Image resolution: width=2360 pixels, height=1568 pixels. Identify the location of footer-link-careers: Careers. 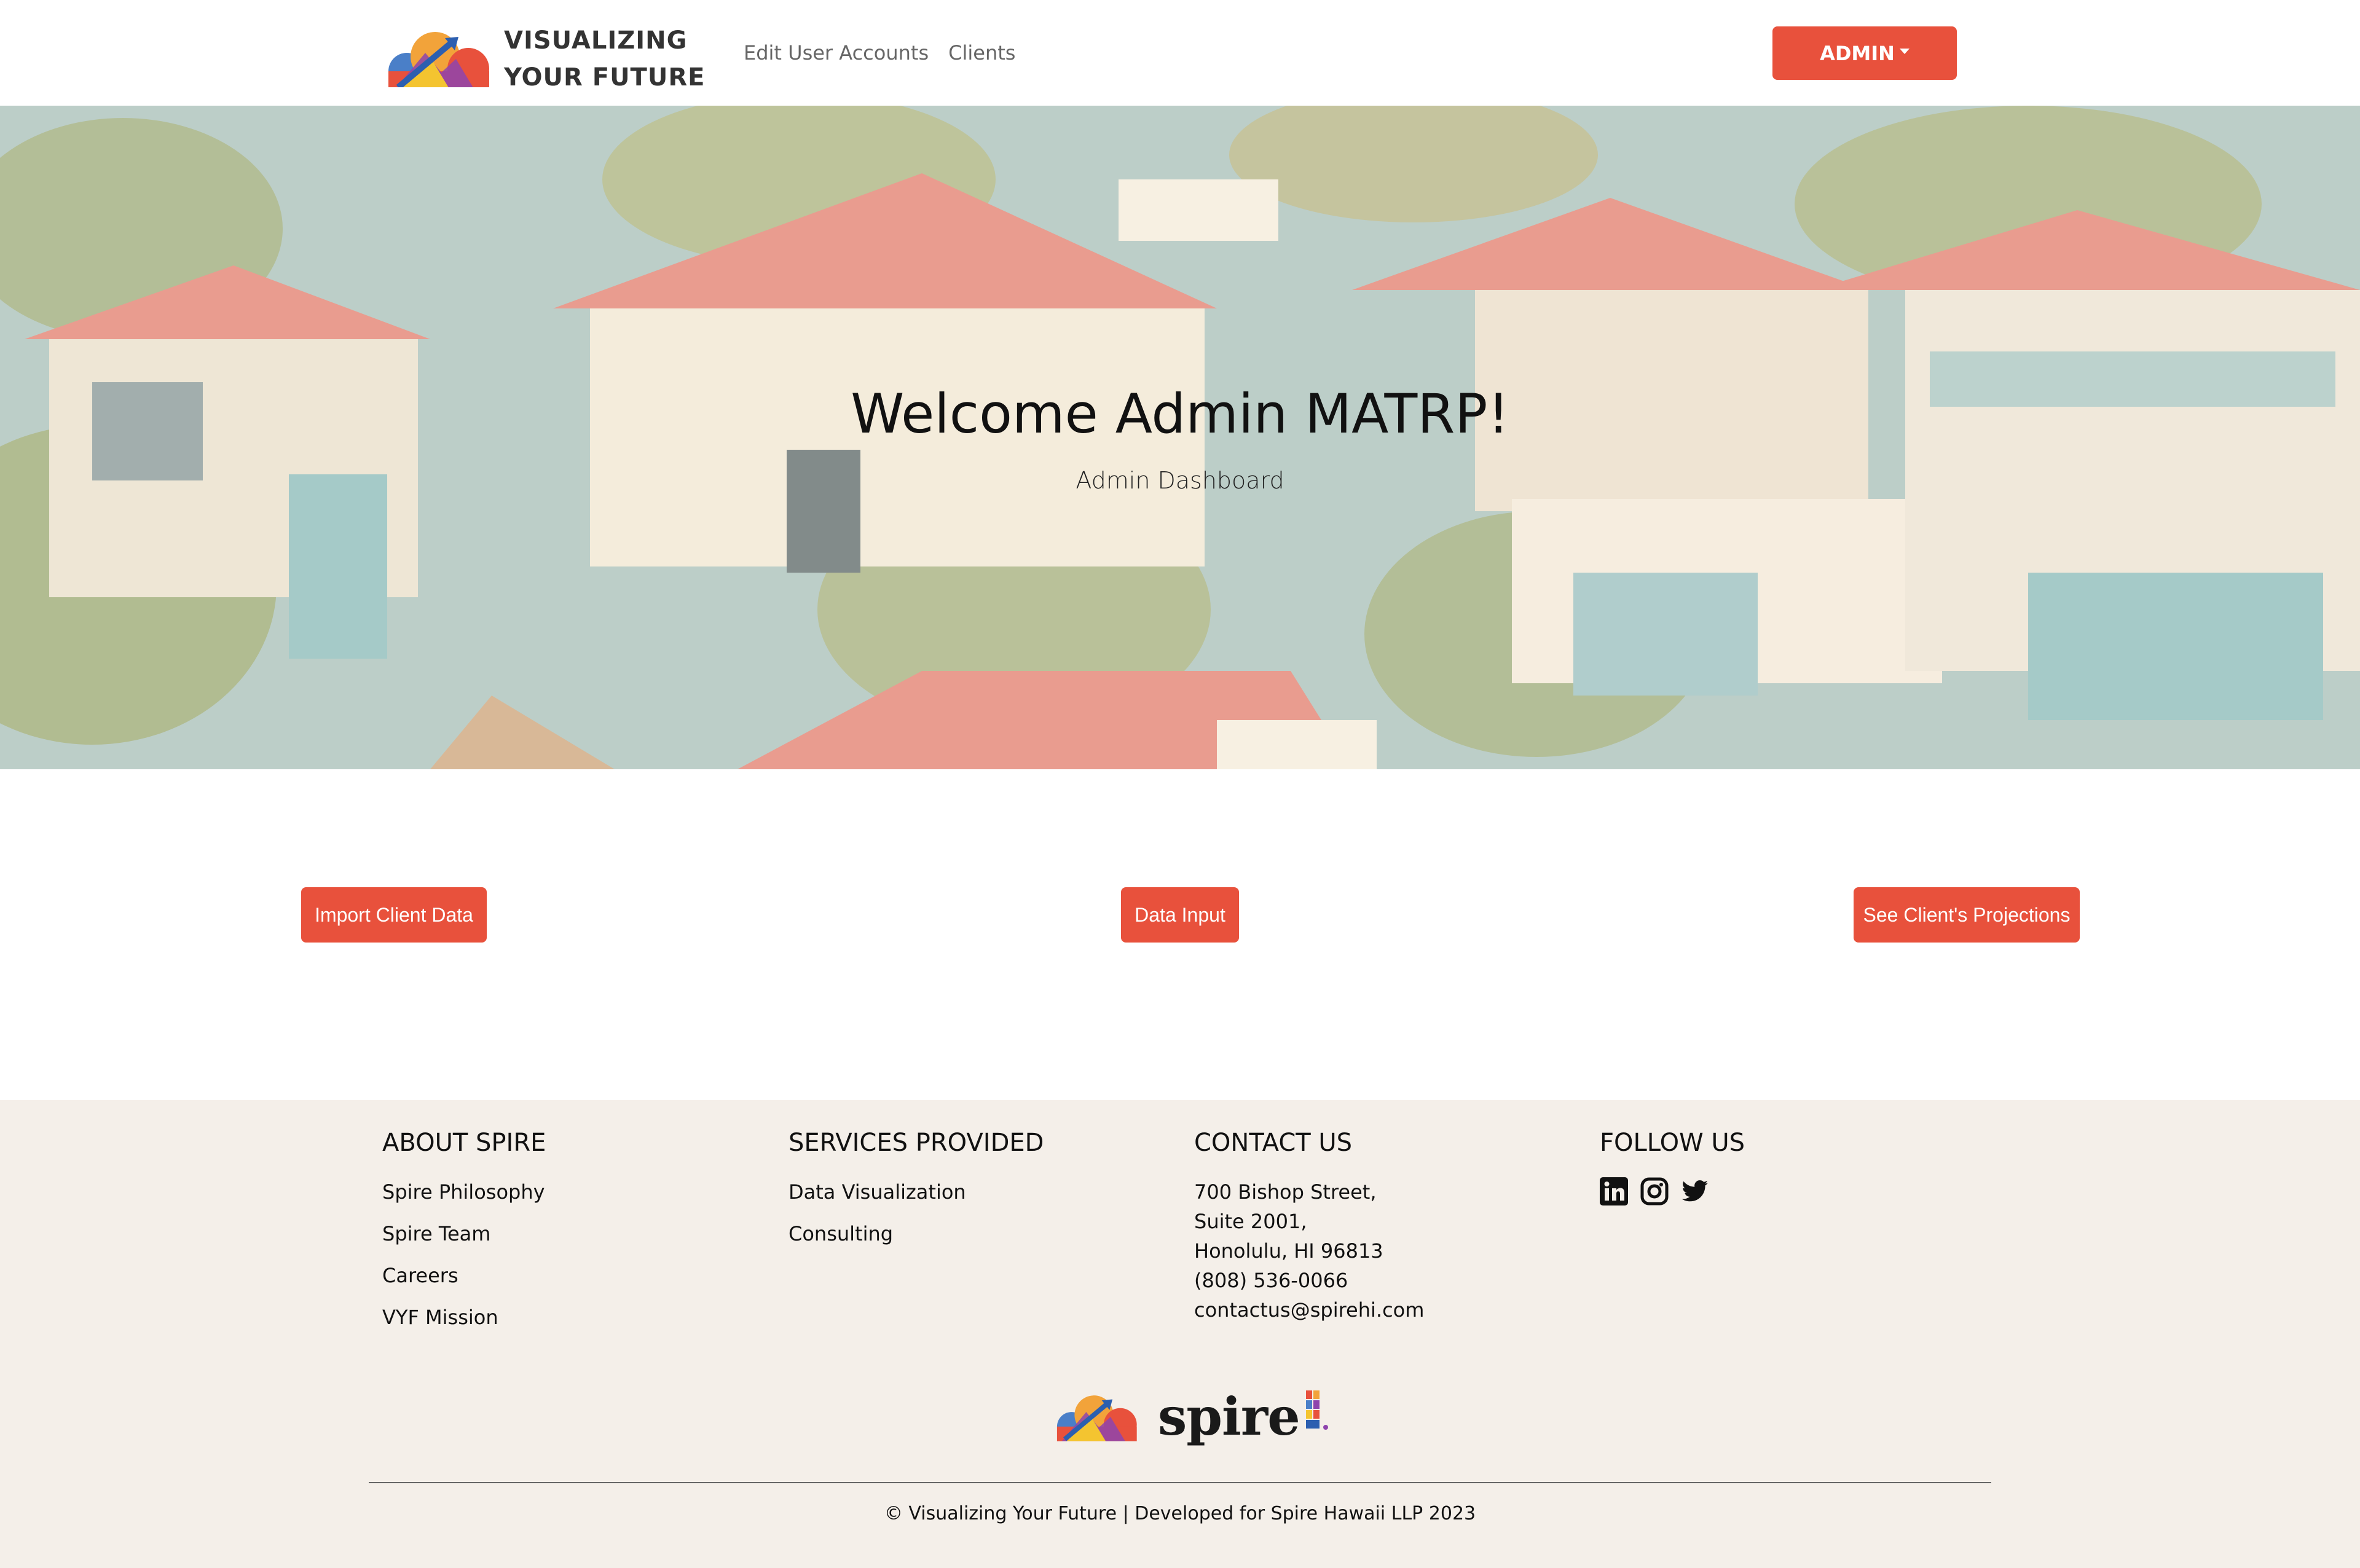
(464, 1276).